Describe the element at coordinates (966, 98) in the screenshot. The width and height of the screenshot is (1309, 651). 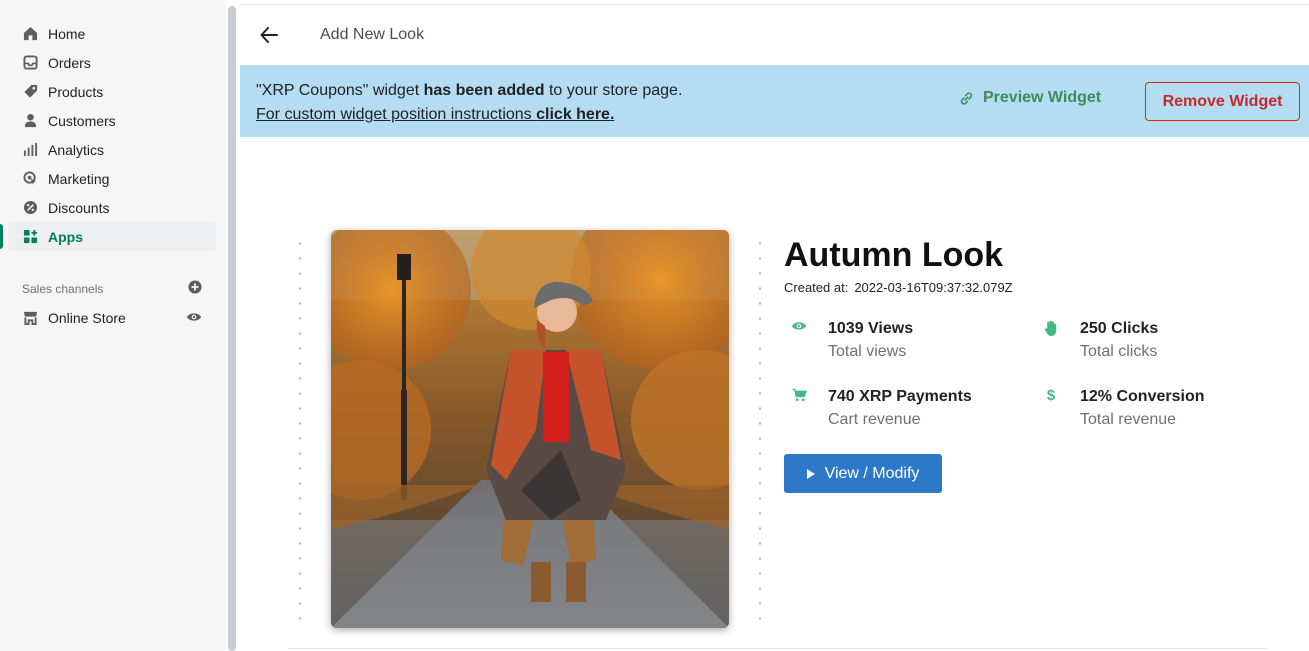
I see `link-icon` at that location.